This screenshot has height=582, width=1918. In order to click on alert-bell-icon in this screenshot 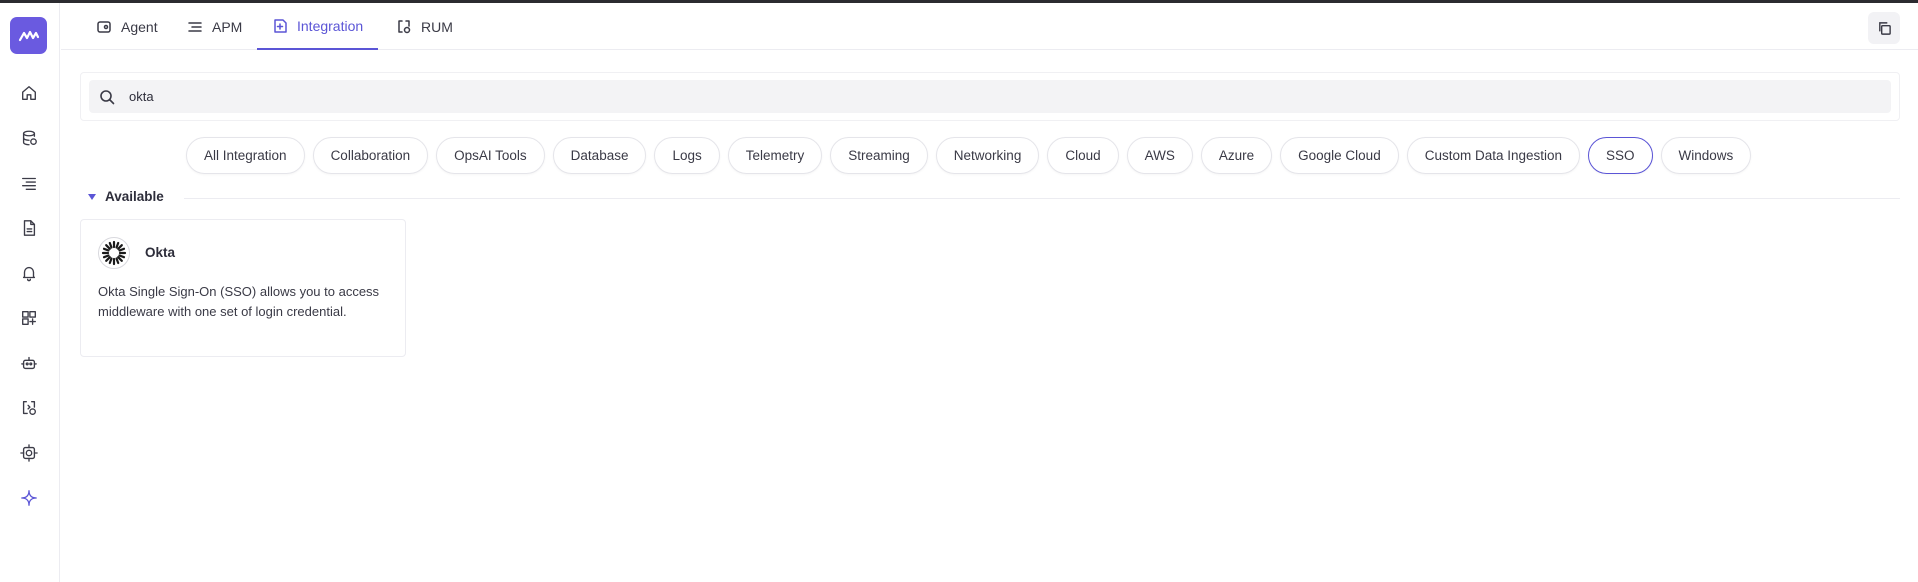, I will do `click(29, 273)`.